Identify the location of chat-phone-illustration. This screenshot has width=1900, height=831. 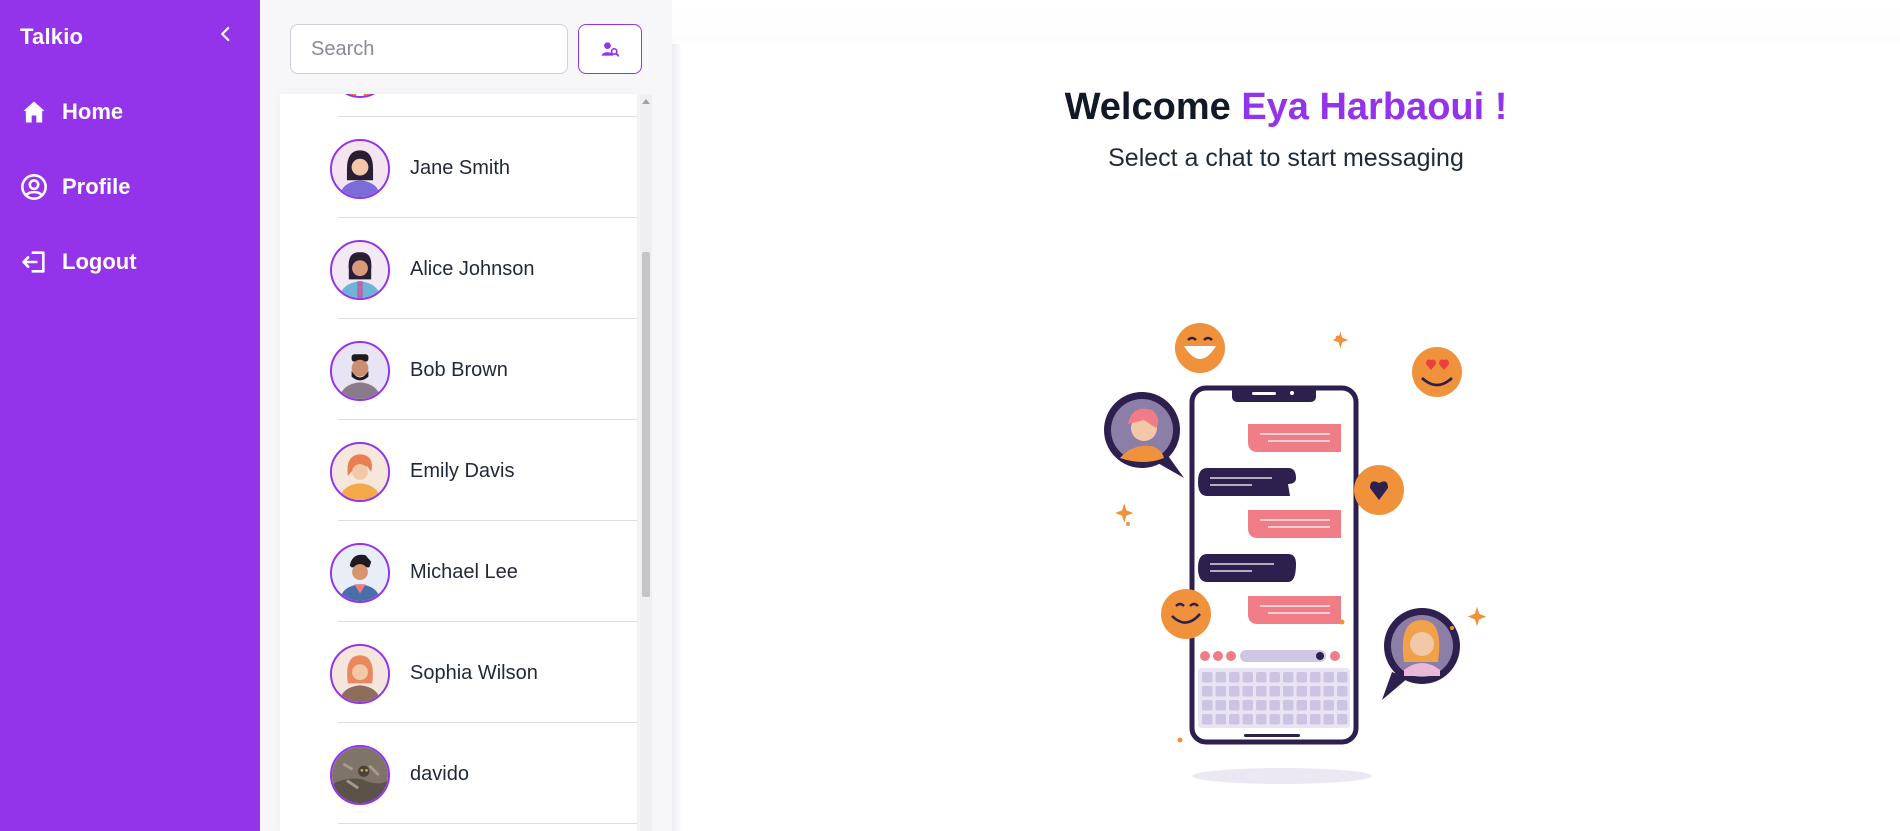
(1295, 553).